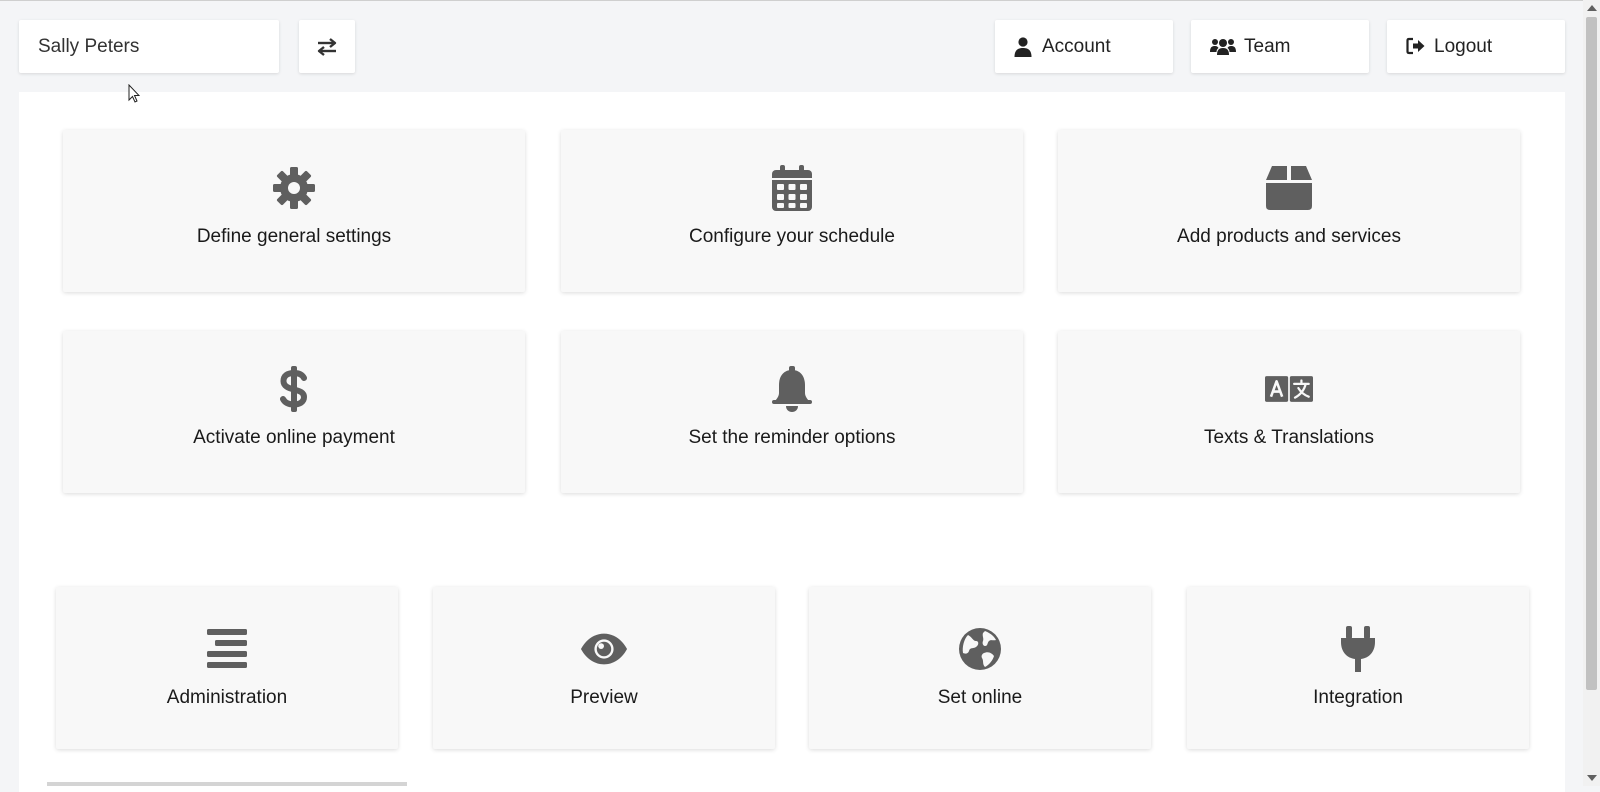 The image size is (1600, 792). Describe the element at coordinates (1463, 47) in the screenshot. I see `logout-label: Logout` at that location.